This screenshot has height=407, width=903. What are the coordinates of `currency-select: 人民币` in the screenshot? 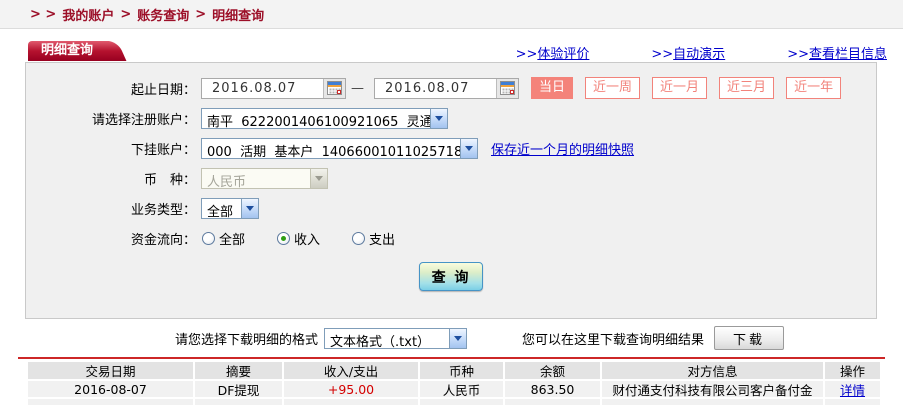 It's located at (264, 178).